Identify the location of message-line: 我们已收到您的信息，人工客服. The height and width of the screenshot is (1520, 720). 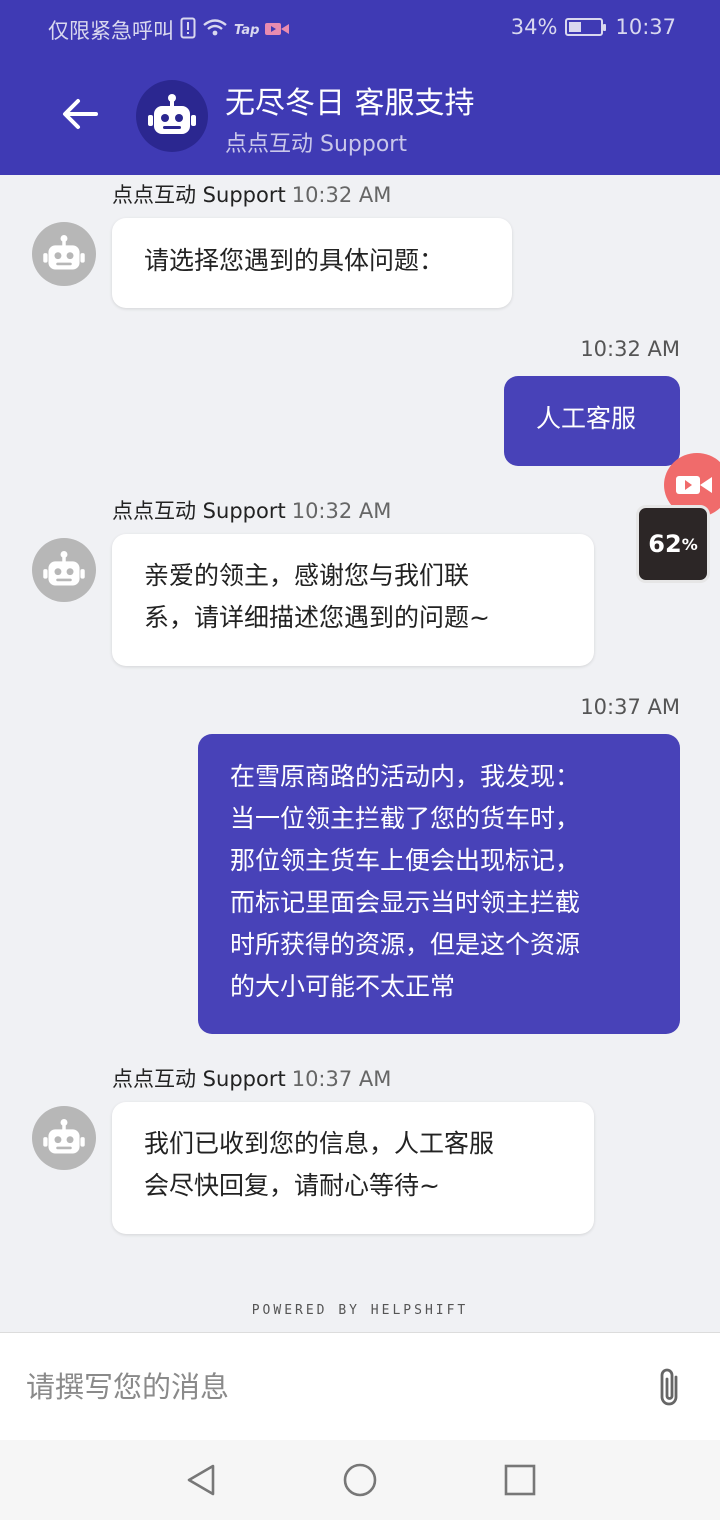
(319, 1143).